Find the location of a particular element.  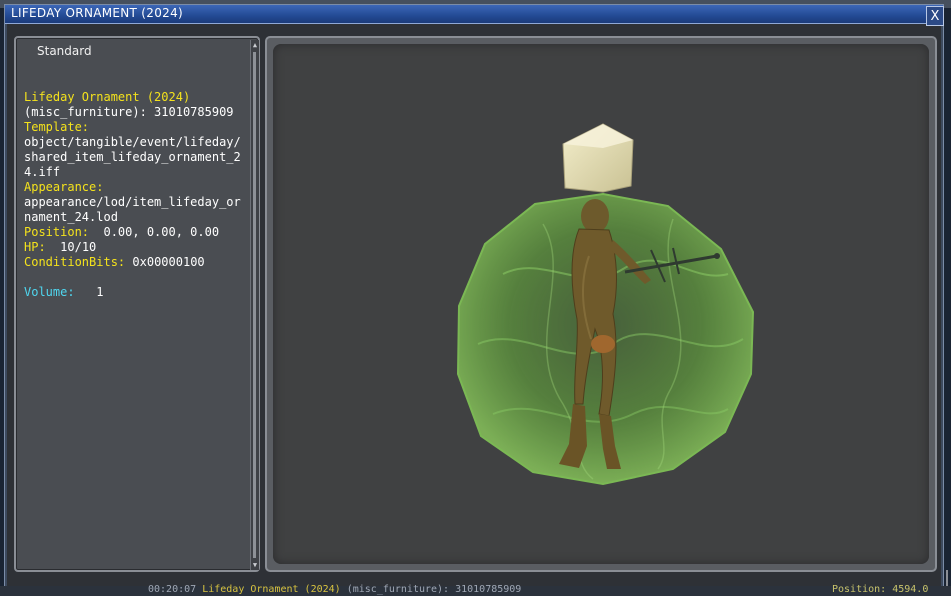

window-titlebar: LIFEDAY ORNAMENT (2024) is located at coordinates (474, 14).